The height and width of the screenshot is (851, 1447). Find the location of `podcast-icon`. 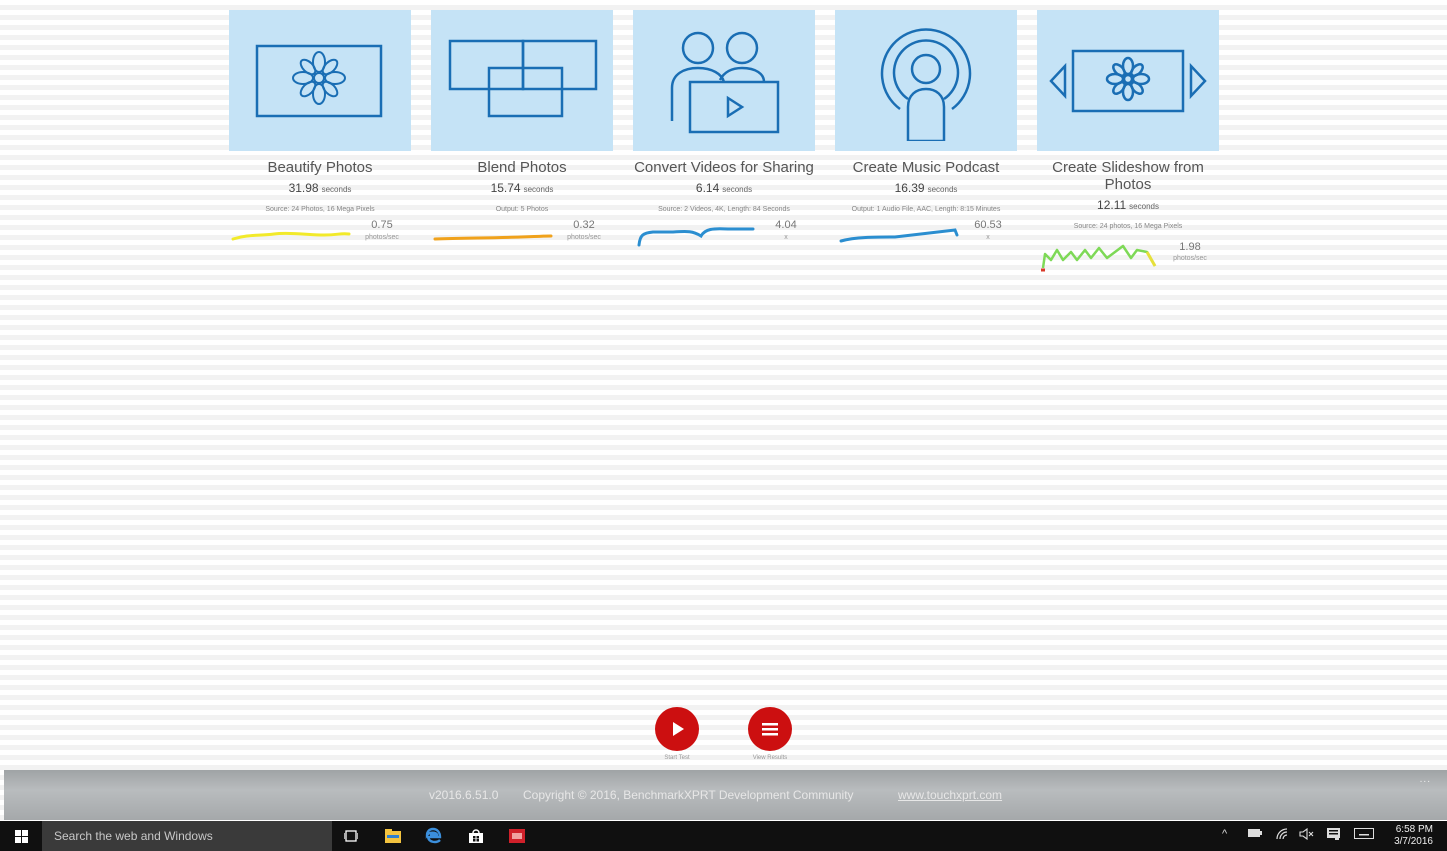

podcast-icon is located at coordinates (926, 84).